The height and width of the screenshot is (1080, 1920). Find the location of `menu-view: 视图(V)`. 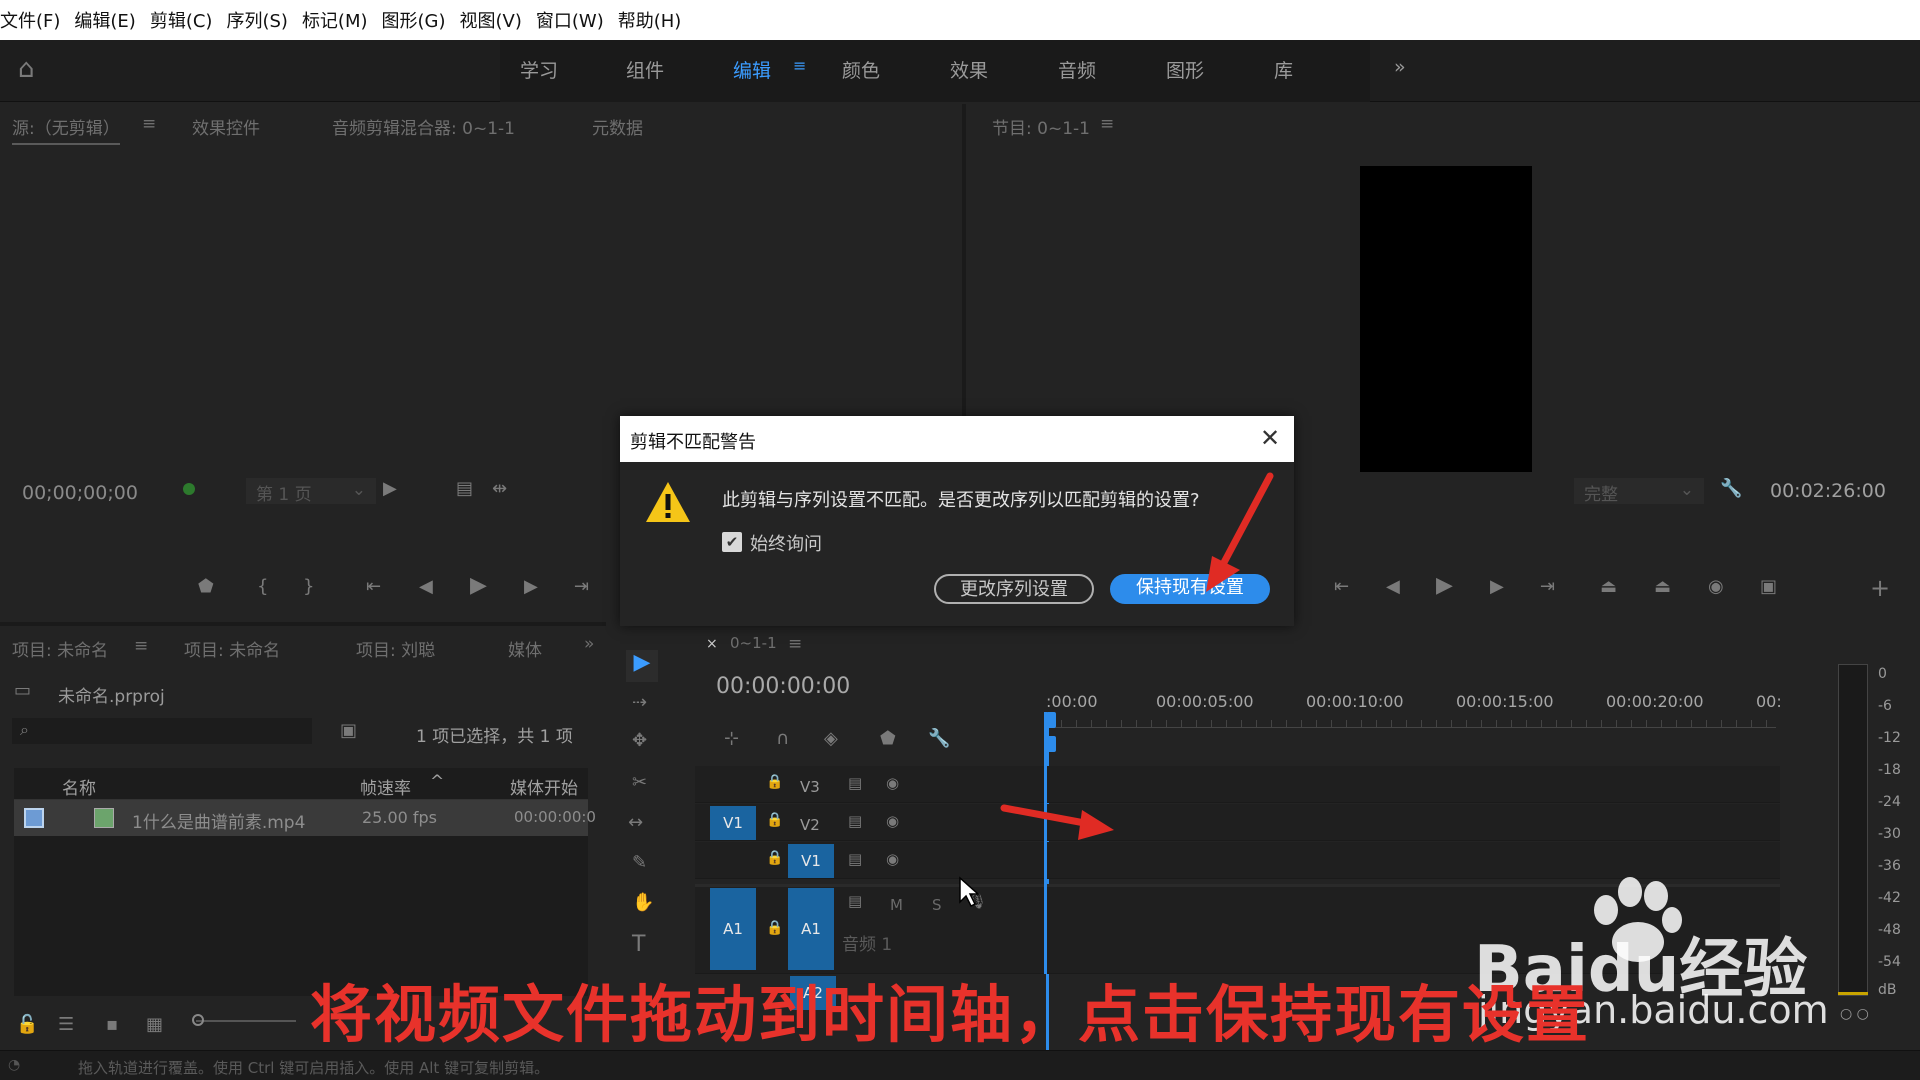

menu-view: 视图(V) is located at coordinates (491, 20).